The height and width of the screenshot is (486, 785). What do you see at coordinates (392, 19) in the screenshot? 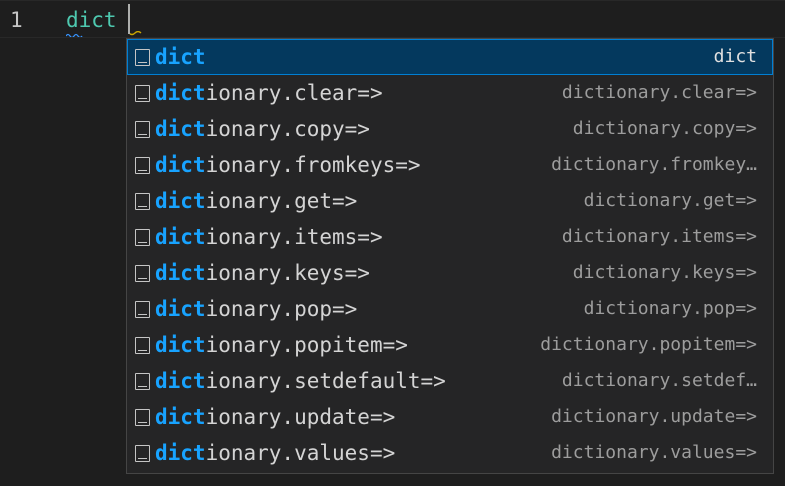
I see `current-line-highlight` at bounding box center [392, 19].